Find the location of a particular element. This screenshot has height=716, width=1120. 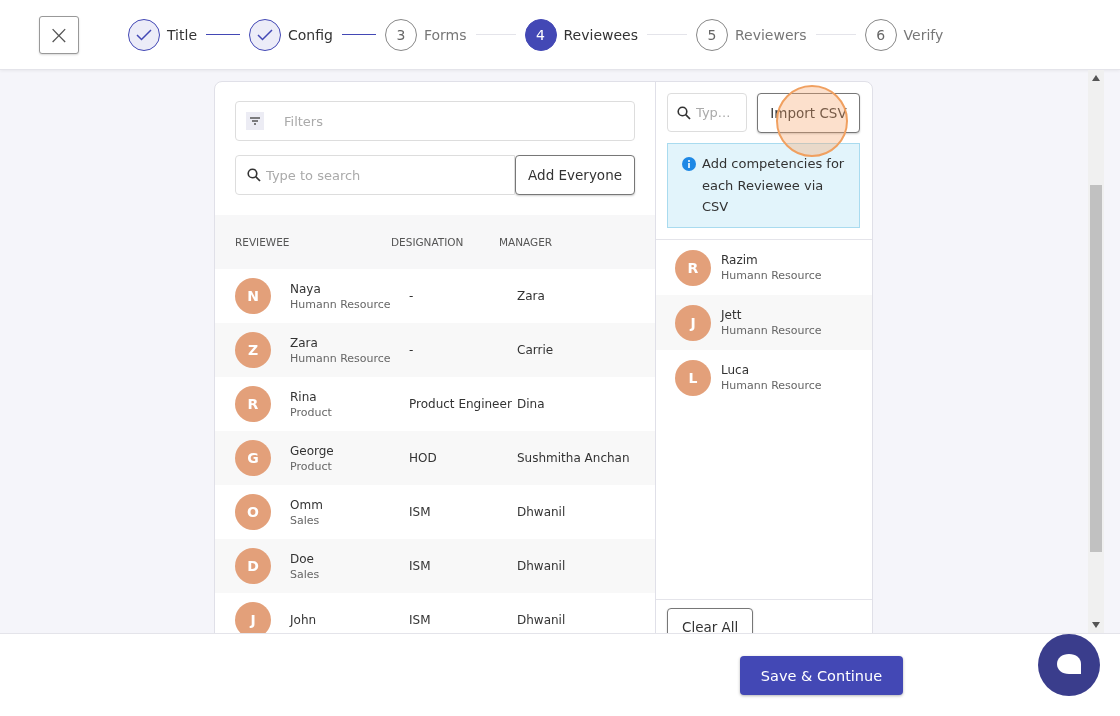

chat-bubble-icon is located at coordinates (1069, 665).